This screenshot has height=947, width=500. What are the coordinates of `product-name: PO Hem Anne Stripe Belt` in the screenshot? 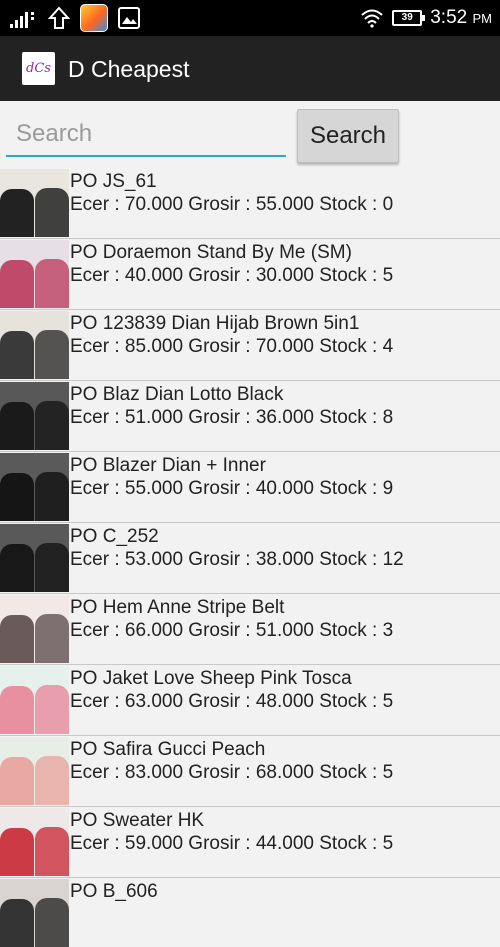 It's located at (177, 607).